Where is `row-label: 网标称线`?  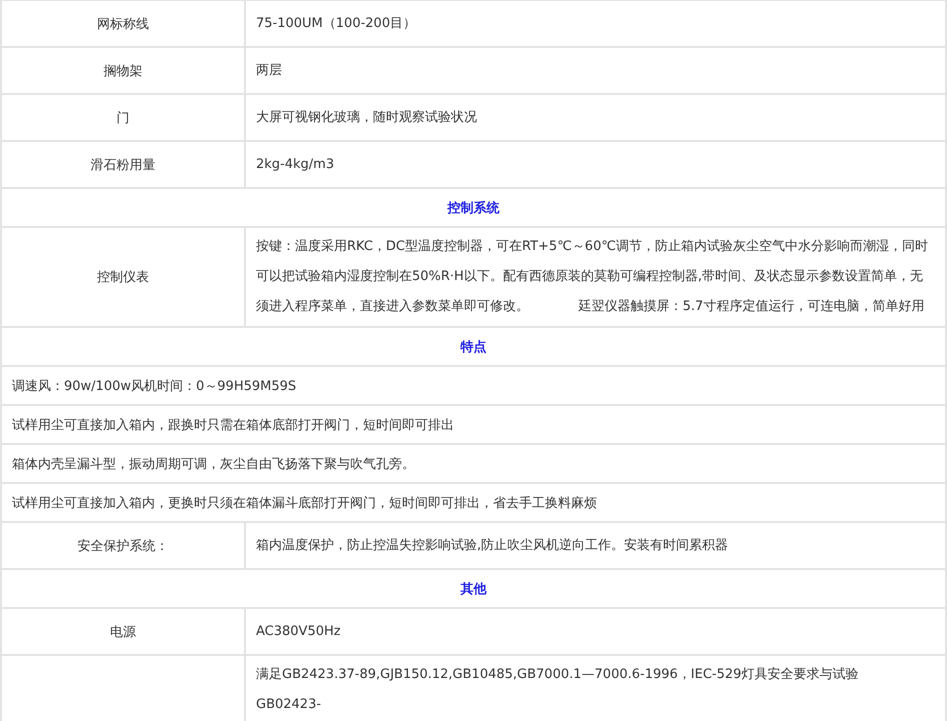 row-label: 网标称线 is located at coordinates (123, 24).